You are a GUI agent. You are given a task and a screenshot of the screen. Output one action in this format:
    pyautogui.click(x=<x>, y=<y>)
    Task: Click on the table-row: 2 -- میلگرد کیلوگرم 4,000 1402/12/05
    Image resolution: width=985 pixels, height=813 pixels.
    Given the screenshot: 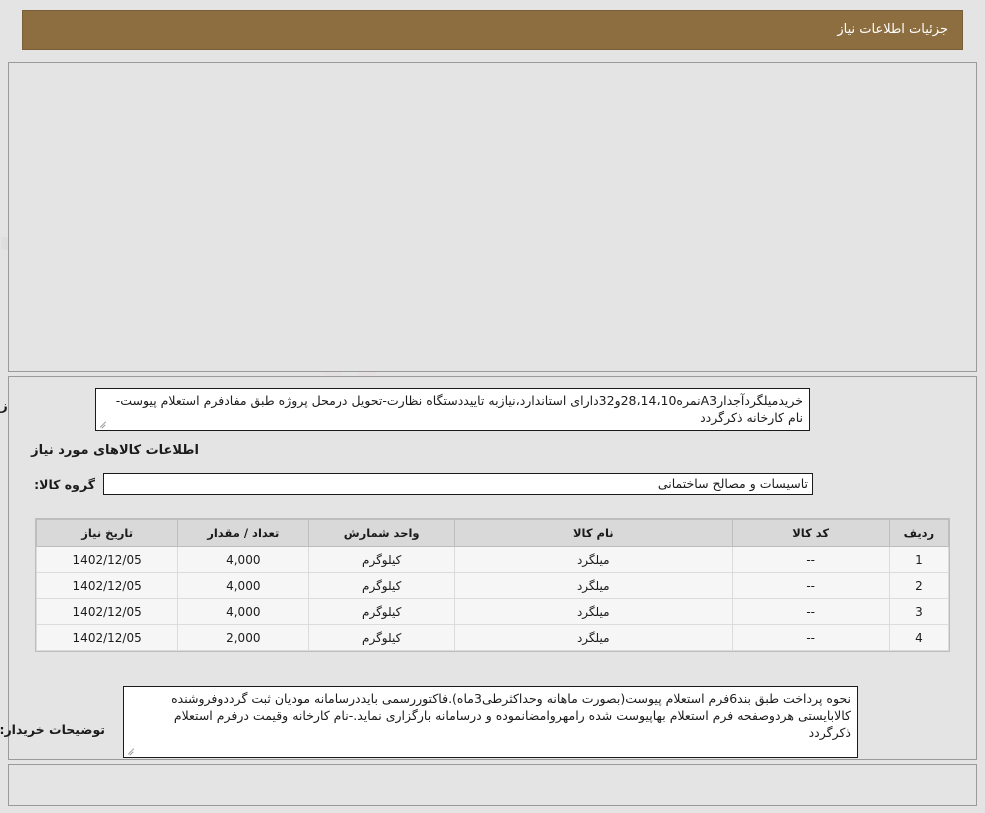 What is the action you would take?
    pyautogui.click(x=492, y=585)
    